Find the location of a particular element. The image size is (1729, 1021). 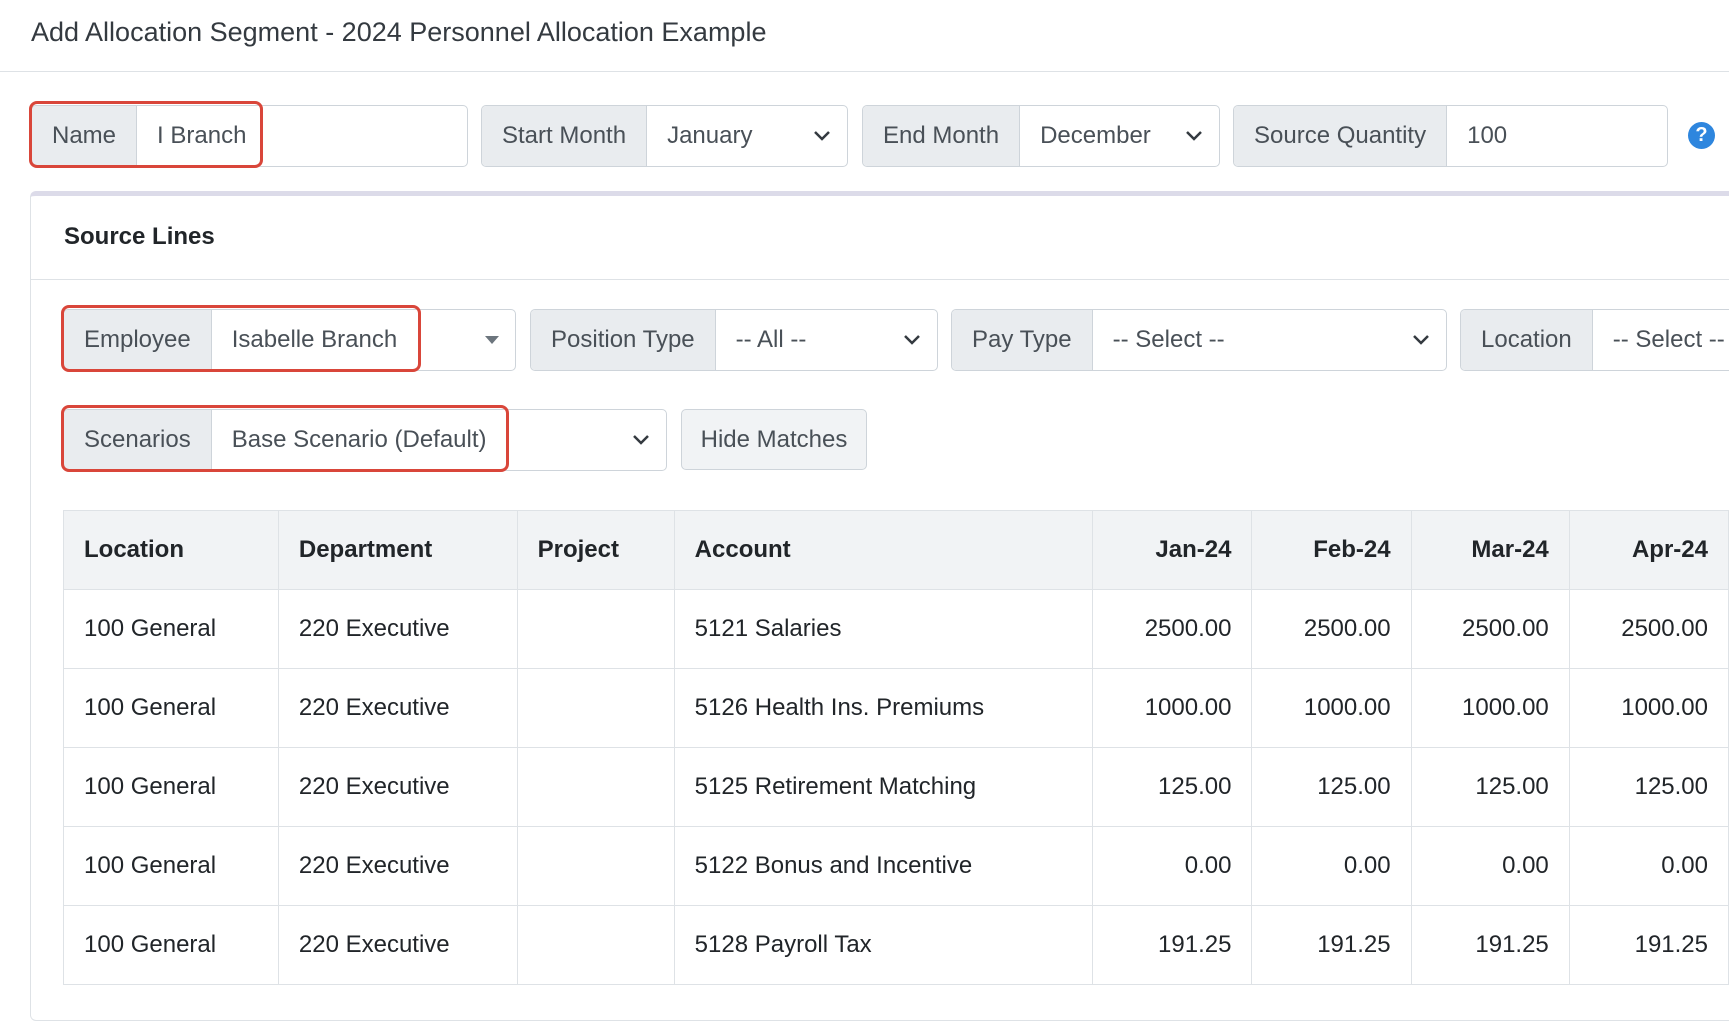

employee-select: Isabelle Branch is located at coordinates (363, 340).